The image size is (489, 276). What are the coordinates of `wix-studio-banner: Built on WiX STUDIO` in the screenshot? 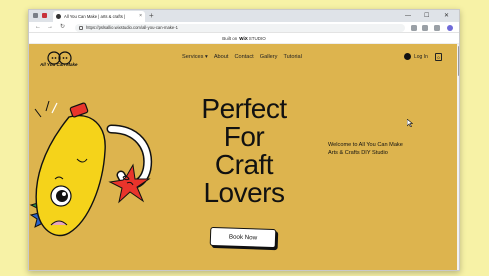 It's located at (244, 38).